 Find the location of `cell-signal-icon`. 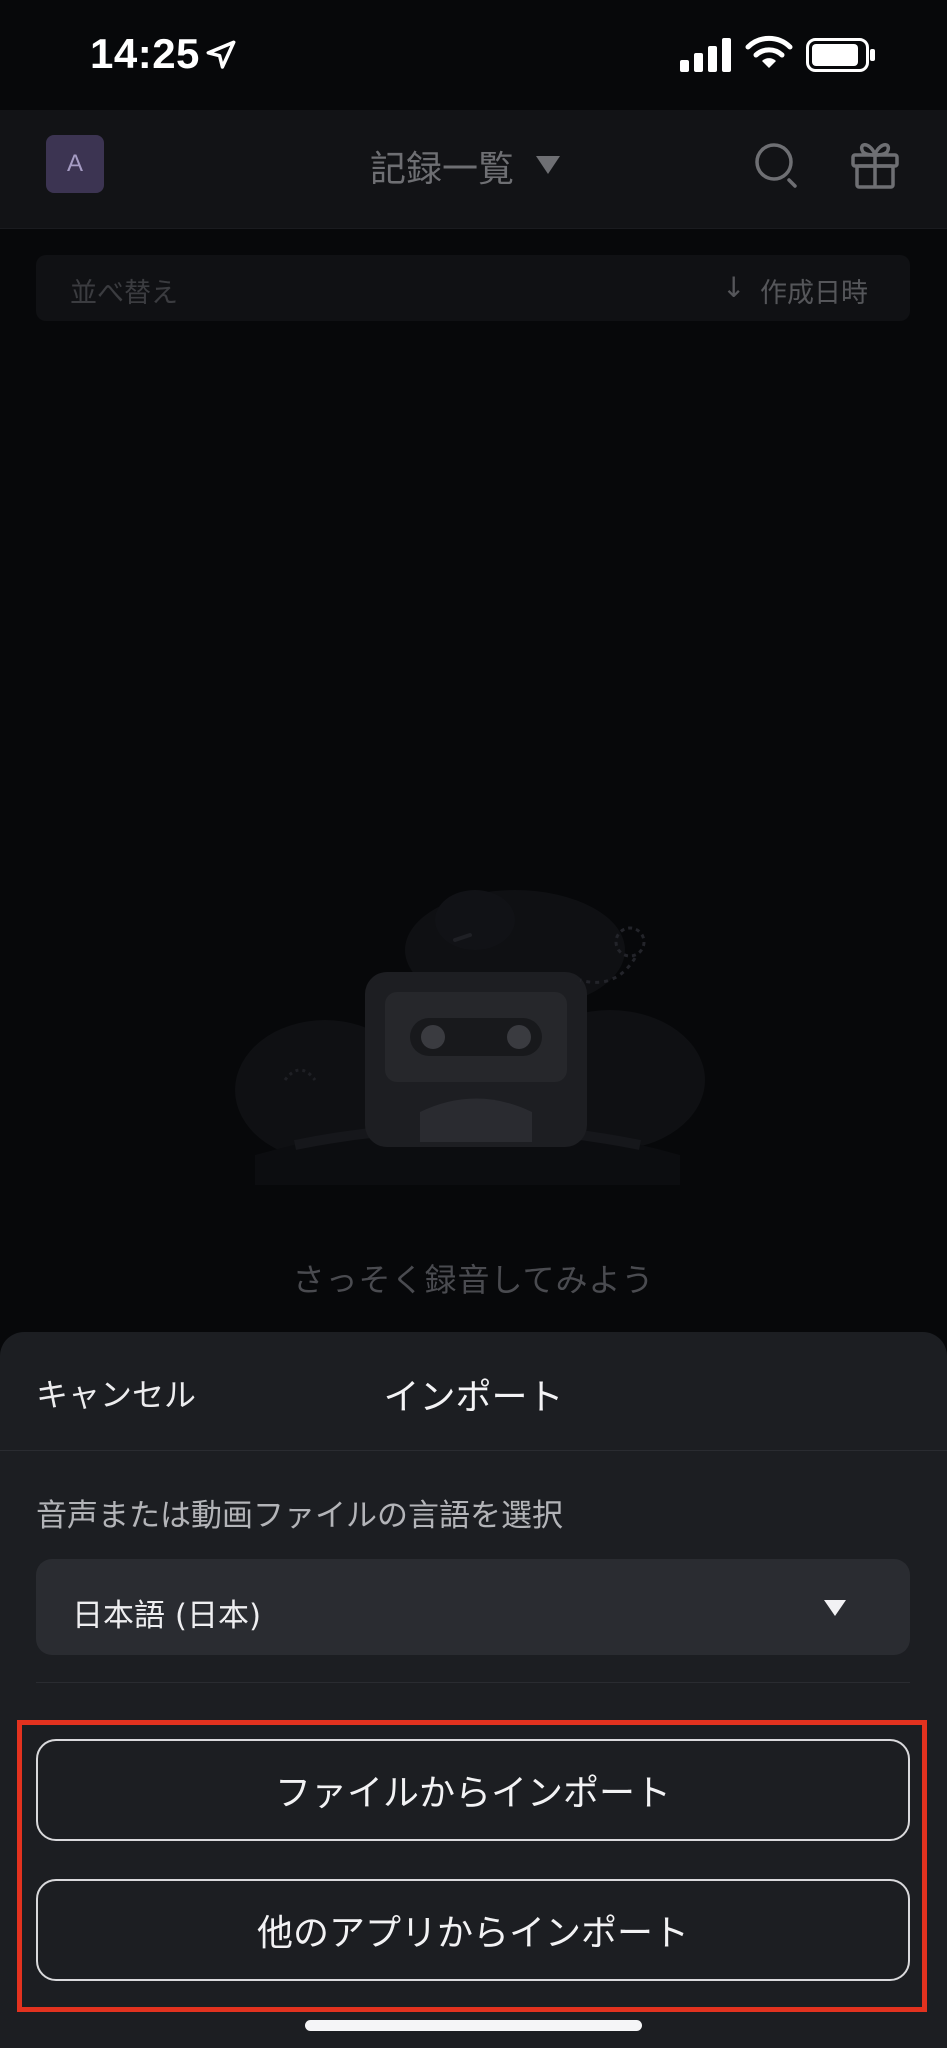

cell-signal-icon is located at coordinates (705, 55).